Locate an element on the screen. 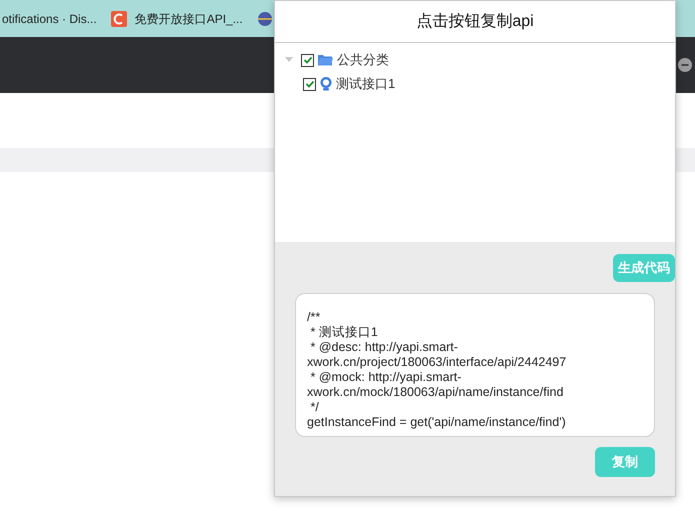 This screenshot has width=695, height=511. code-field: /** * 测试接口1 * @desc: http://yapi.smart-xwork.cn/project/180063/interface/api/2442497 * @mock: http://yapi.smart-xwork.cn/mock/180063/api/name/instance/find */ getInstanceFind = get('api/name/instance/find') is located at coordinates (475, 365).